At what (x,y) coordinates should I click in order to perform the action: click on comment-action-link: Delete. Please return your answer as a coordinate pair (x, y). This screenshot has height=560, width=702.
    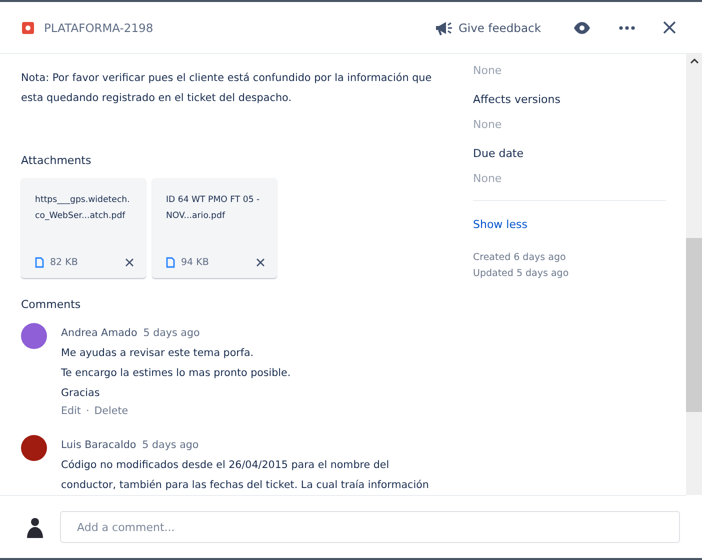
    Looking at the image, I should click on (111, 411).